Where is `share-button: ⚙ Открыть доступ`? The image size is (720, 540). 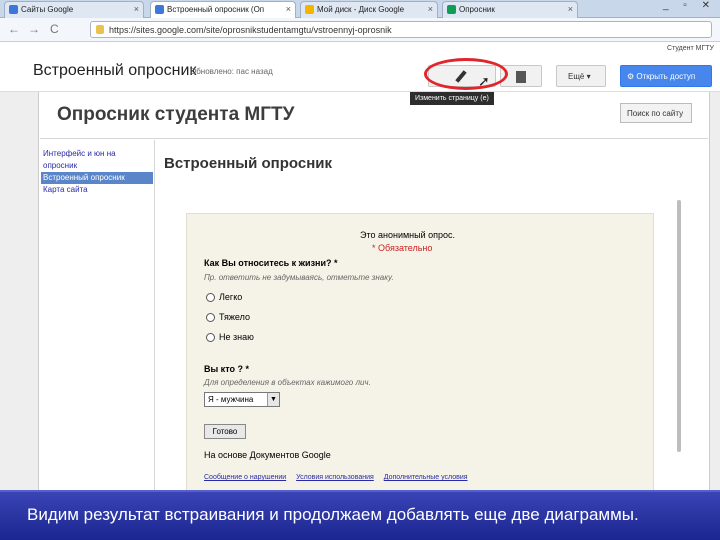 share-button: ⚙ Открыть доступ is located at coordinates (666, 76).